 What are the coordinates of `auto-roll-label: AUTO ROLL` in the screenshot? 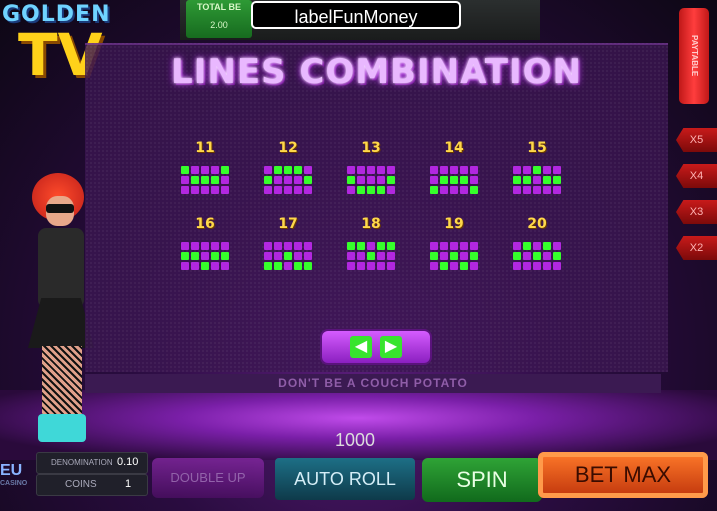 It's located at (345, 479).